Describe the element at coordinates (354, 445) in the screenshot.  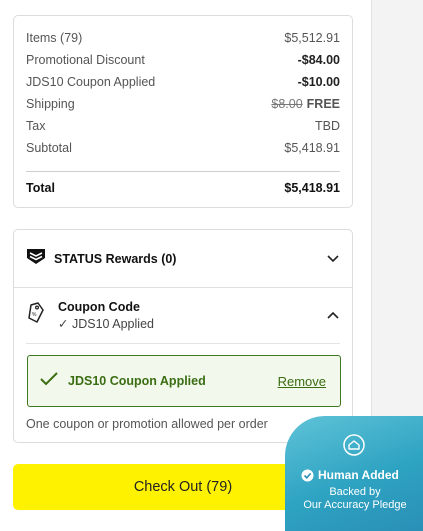
I see `home-shield-icon` at that location.